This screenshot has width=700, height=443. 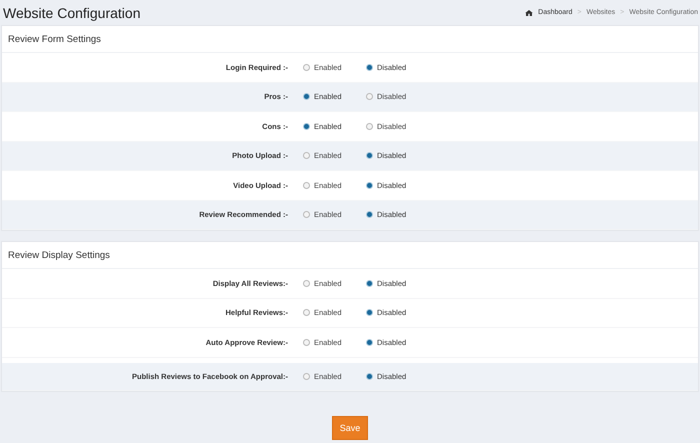 What do you see at coordinates (59, 255) in the screenshot?
I see `panel-title: Review Display Settings` at bounding box center [59, 255].